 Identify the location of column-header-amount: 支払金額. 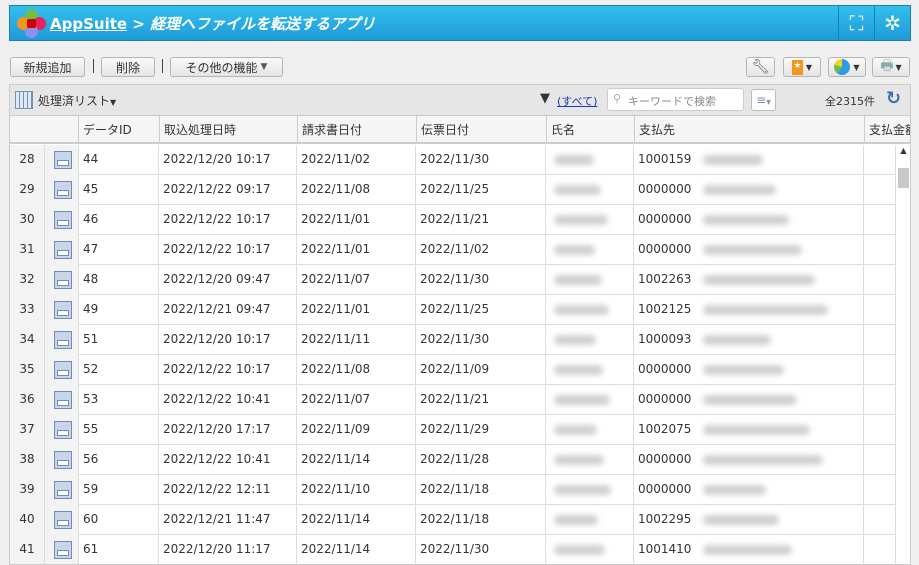
(887, 130).